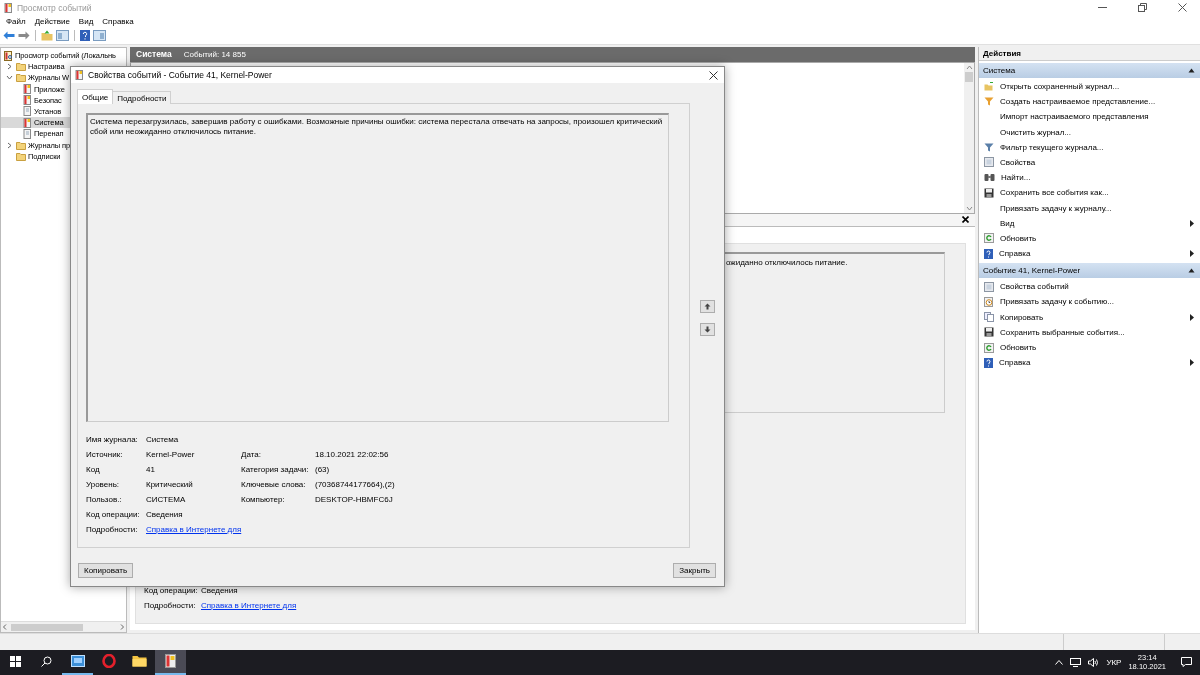 Image resolution: width=1200 pixels, height=675 pixels. Describe the element at coordinates (154, 54) in the screenshot. I see `pane-title: Система` at that location.